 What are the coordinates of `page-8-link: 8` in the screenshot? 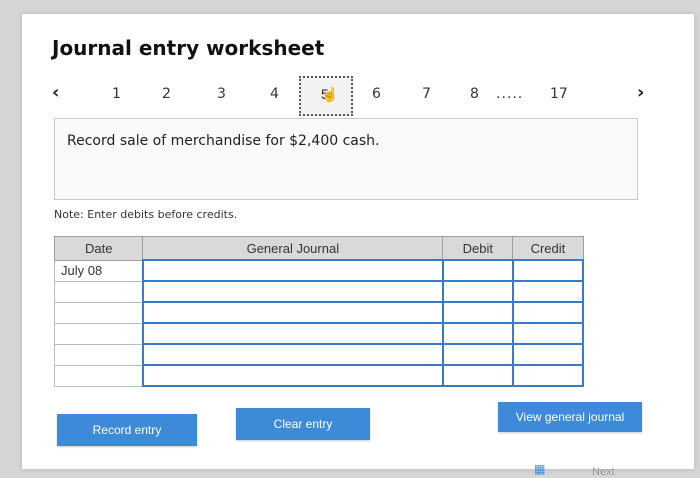 It's located at (474, 94).